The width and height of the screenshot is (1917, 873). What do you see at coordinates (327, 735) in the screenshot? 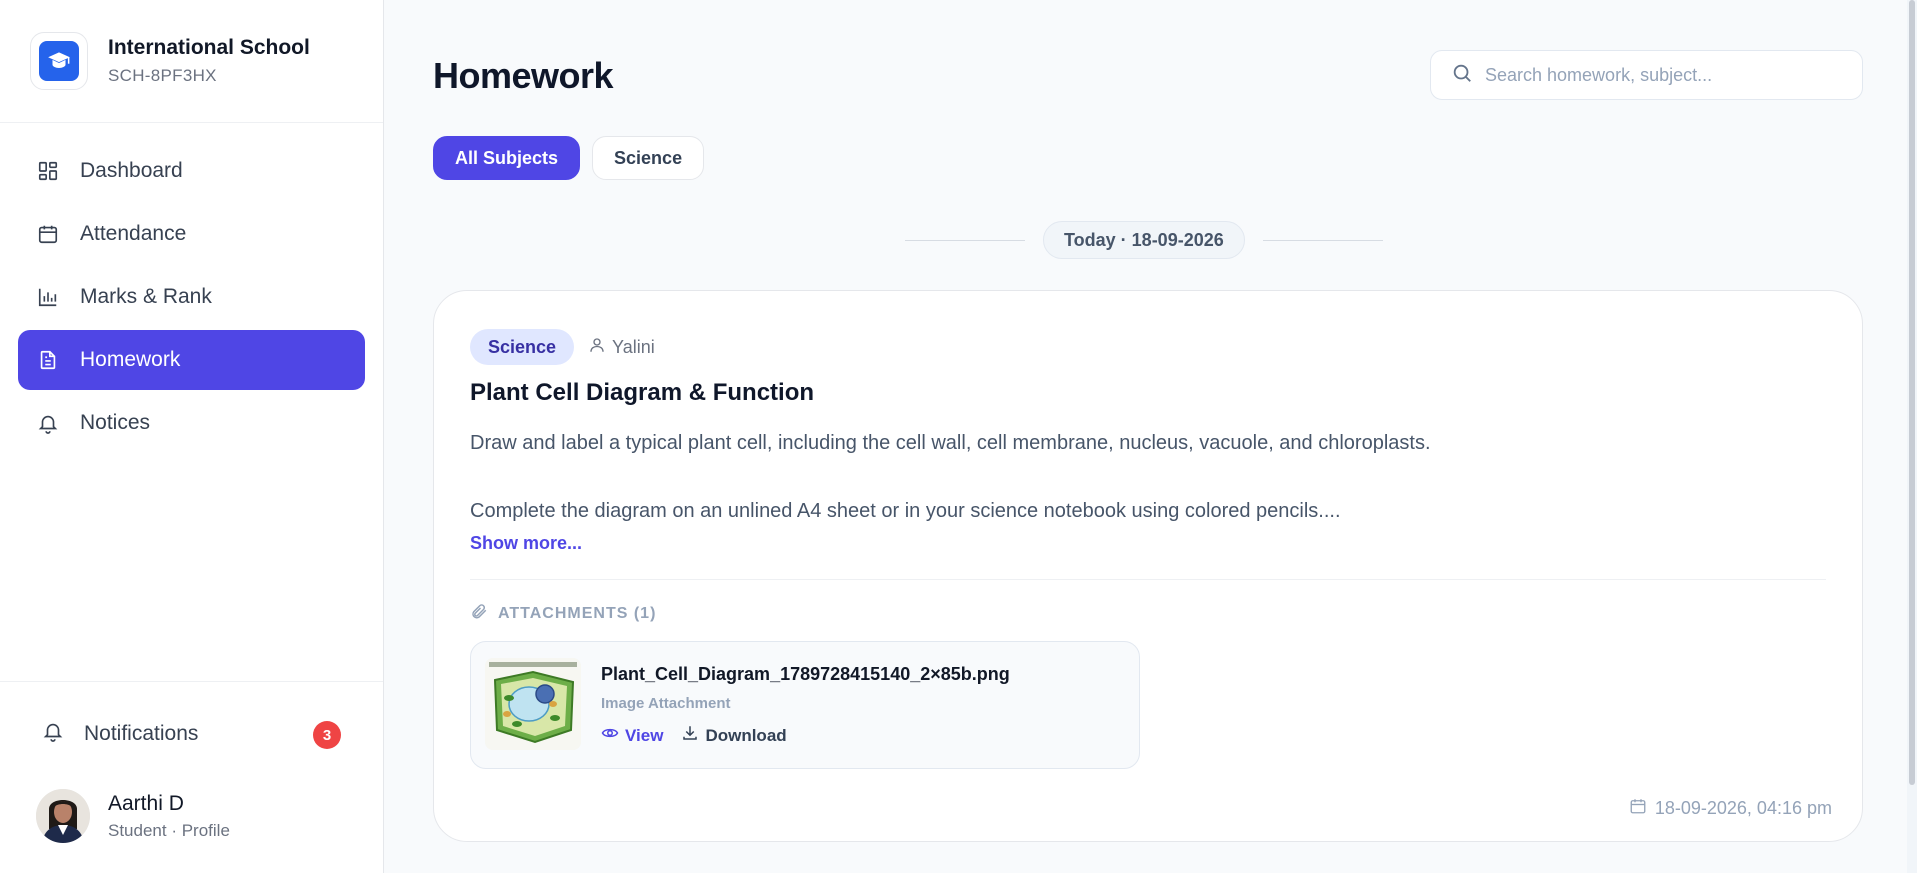
I see `notification-count-badge: 3` at bounding box center [327, 735].